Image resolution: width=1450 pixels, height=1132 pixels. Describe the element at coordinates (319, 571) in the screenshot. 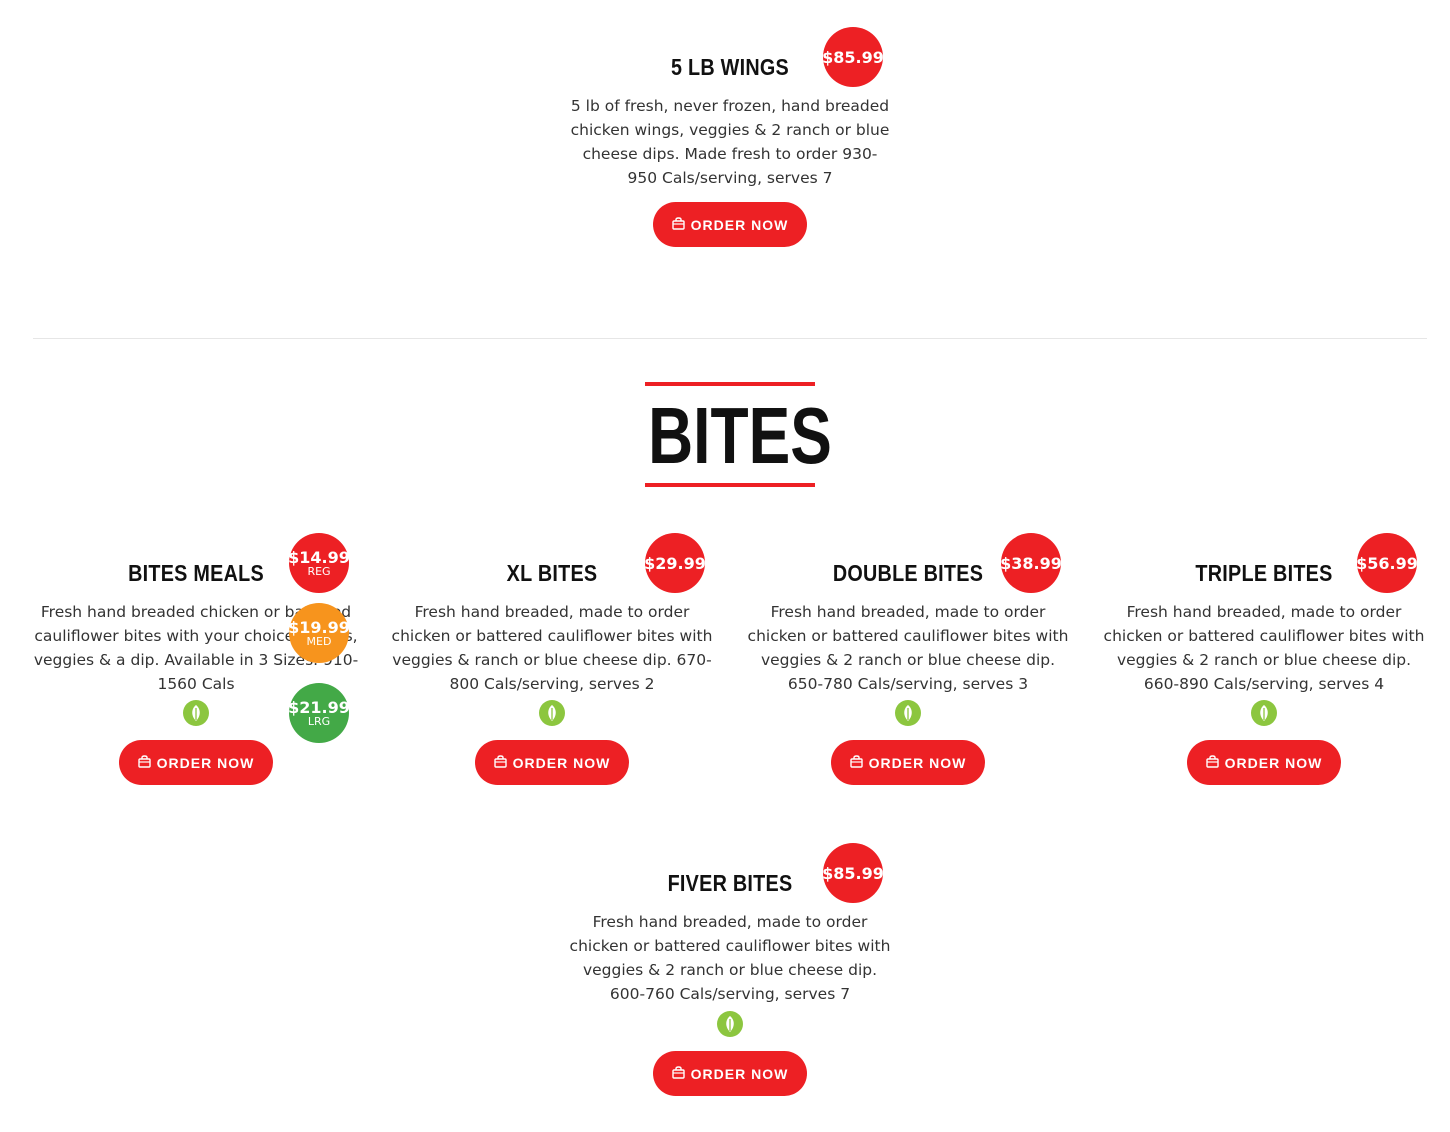

I see `price-size: REG` at that location.